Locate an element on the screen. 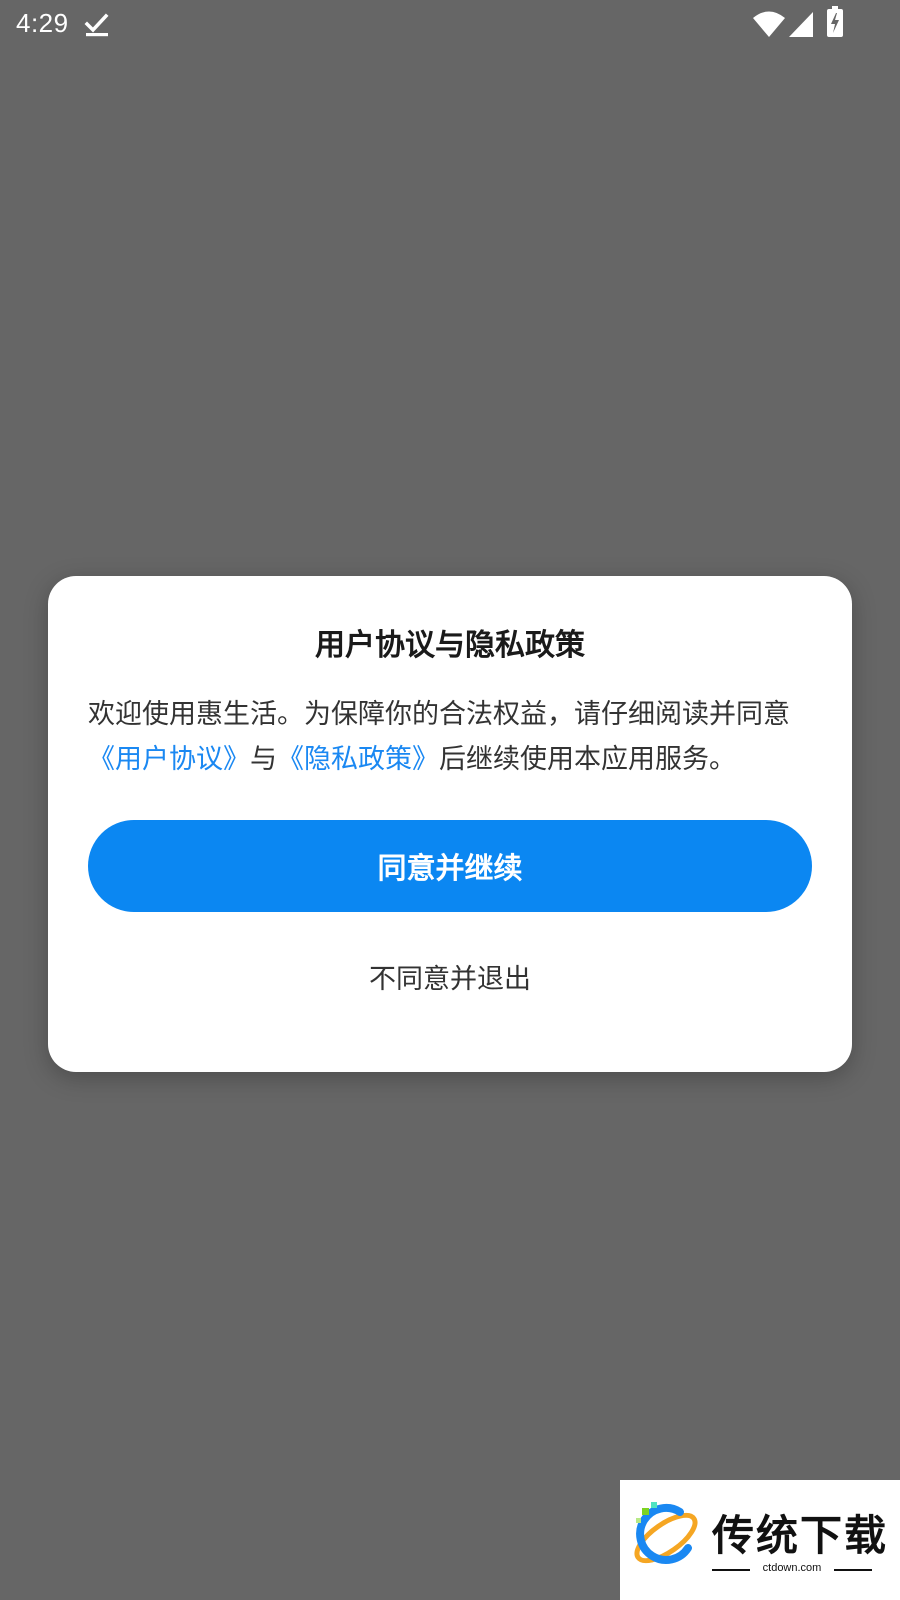 The width and height of the screenshot is (900, 1600). wifi-icon is located at coordinates (769, 24).